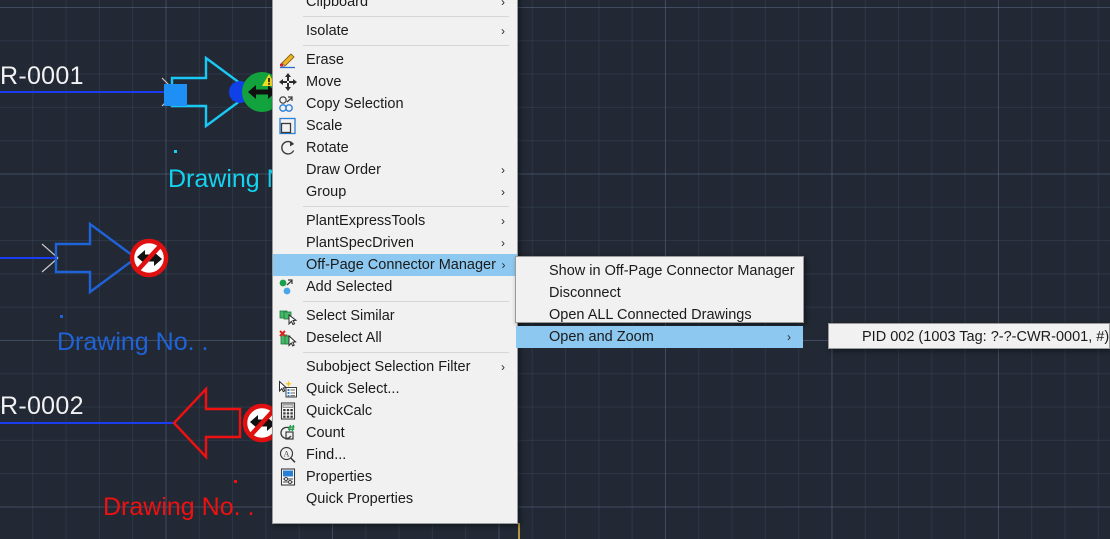 The width and height of the screenshot is (1110, 539). Describe the element at coordinates (325, 433) in the screenshot. I see `menu-item-label: Count` at that location.